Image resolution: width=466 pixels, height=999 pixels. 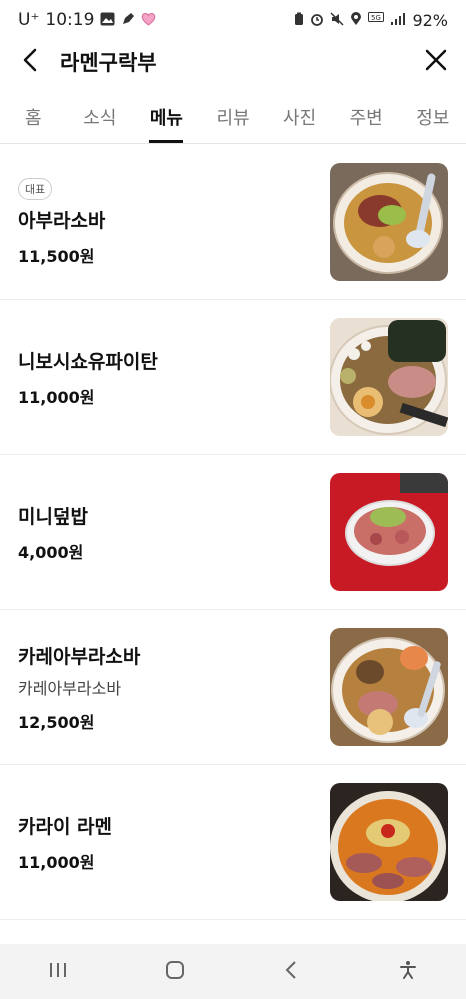 I want to click on chevron-left-icon, so click(x=30, y=62).